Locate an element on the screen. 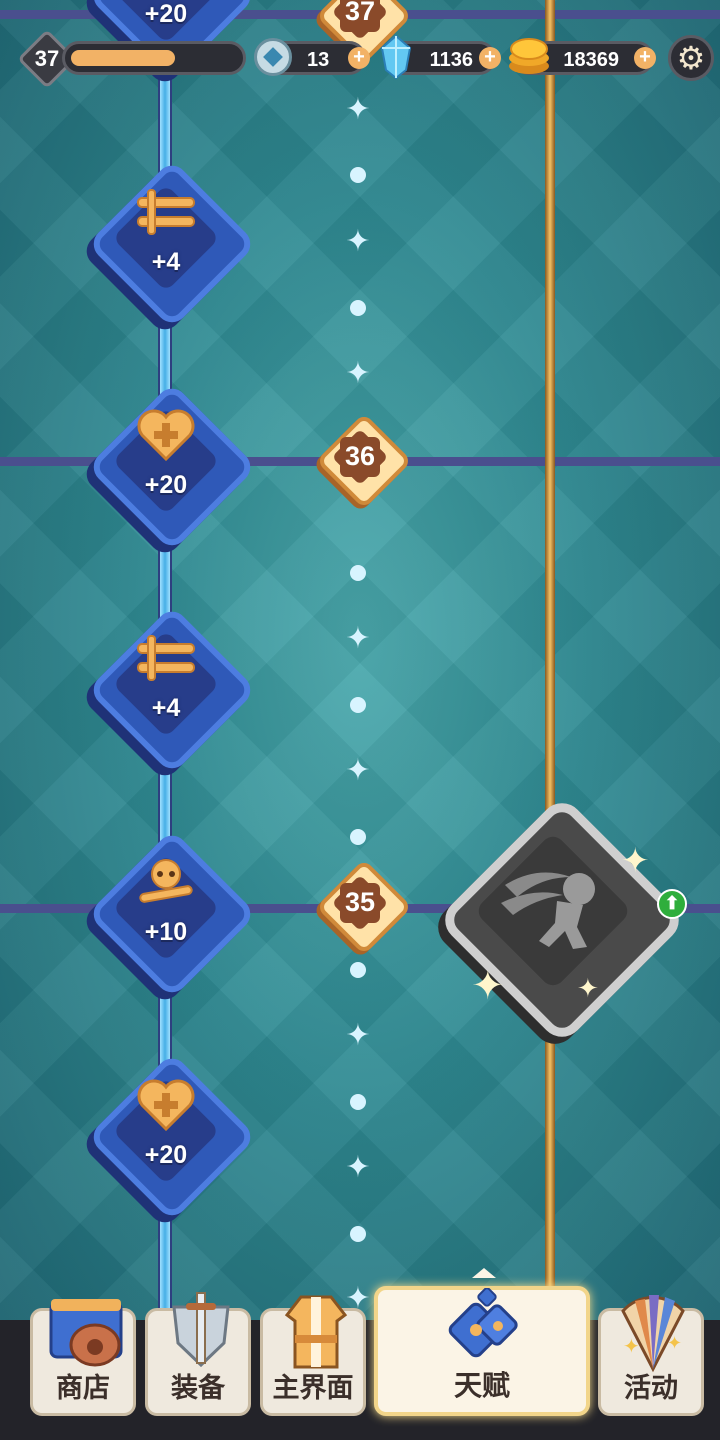  tab-main: 主界面 is located at coordinates (313, 1355).